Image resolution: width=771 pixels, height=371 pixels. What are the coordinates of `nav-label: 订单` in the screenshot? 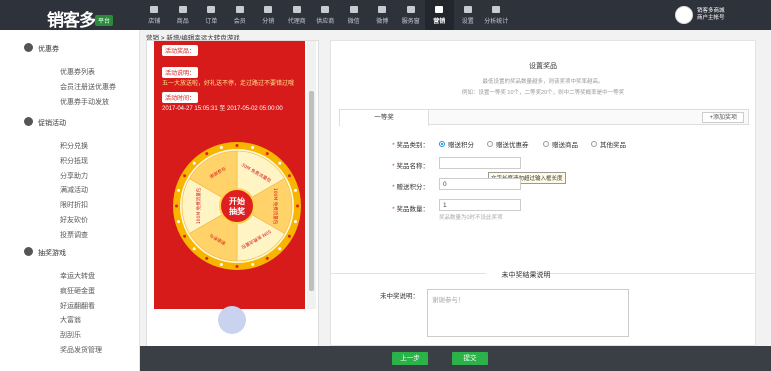 It's located at (211, 21).